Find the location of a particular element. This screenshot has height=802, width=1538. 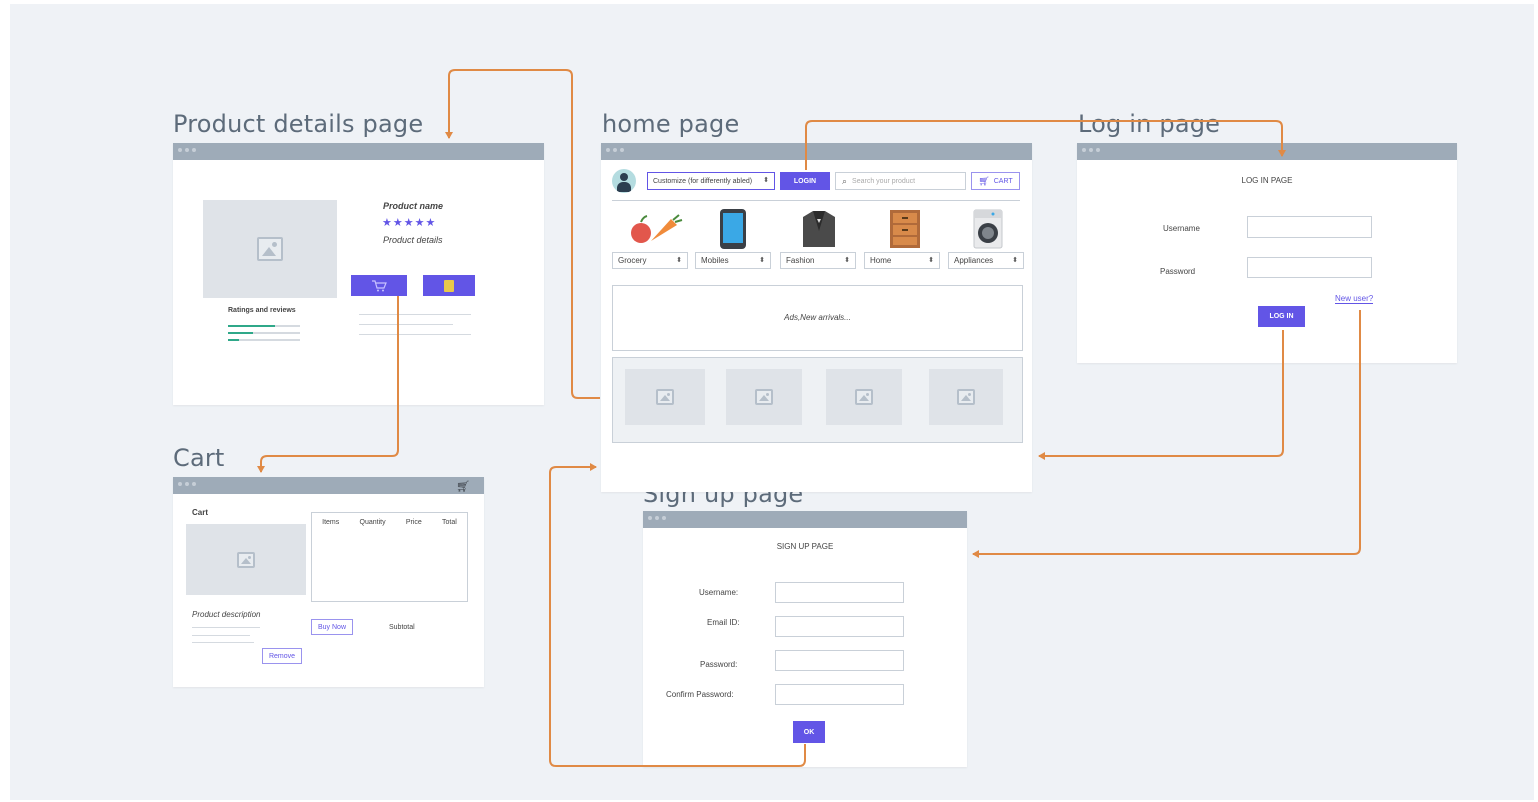

arrow-home-to-login is located at coordinates (1045, 145).